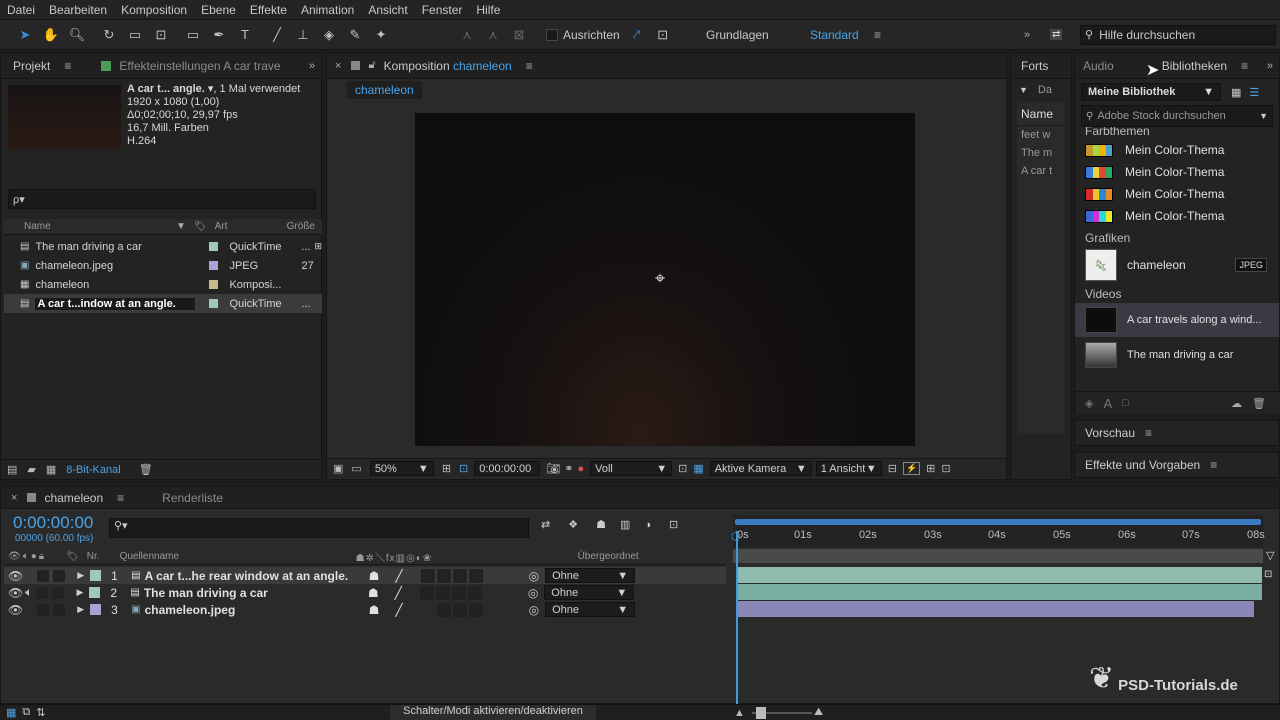 This screenshot has height=720, width=1280. What do you see at coordinates (1023, 90) in the screenshot?
I see `collapse-icon: ▼` at bounding box center [1023, 90].